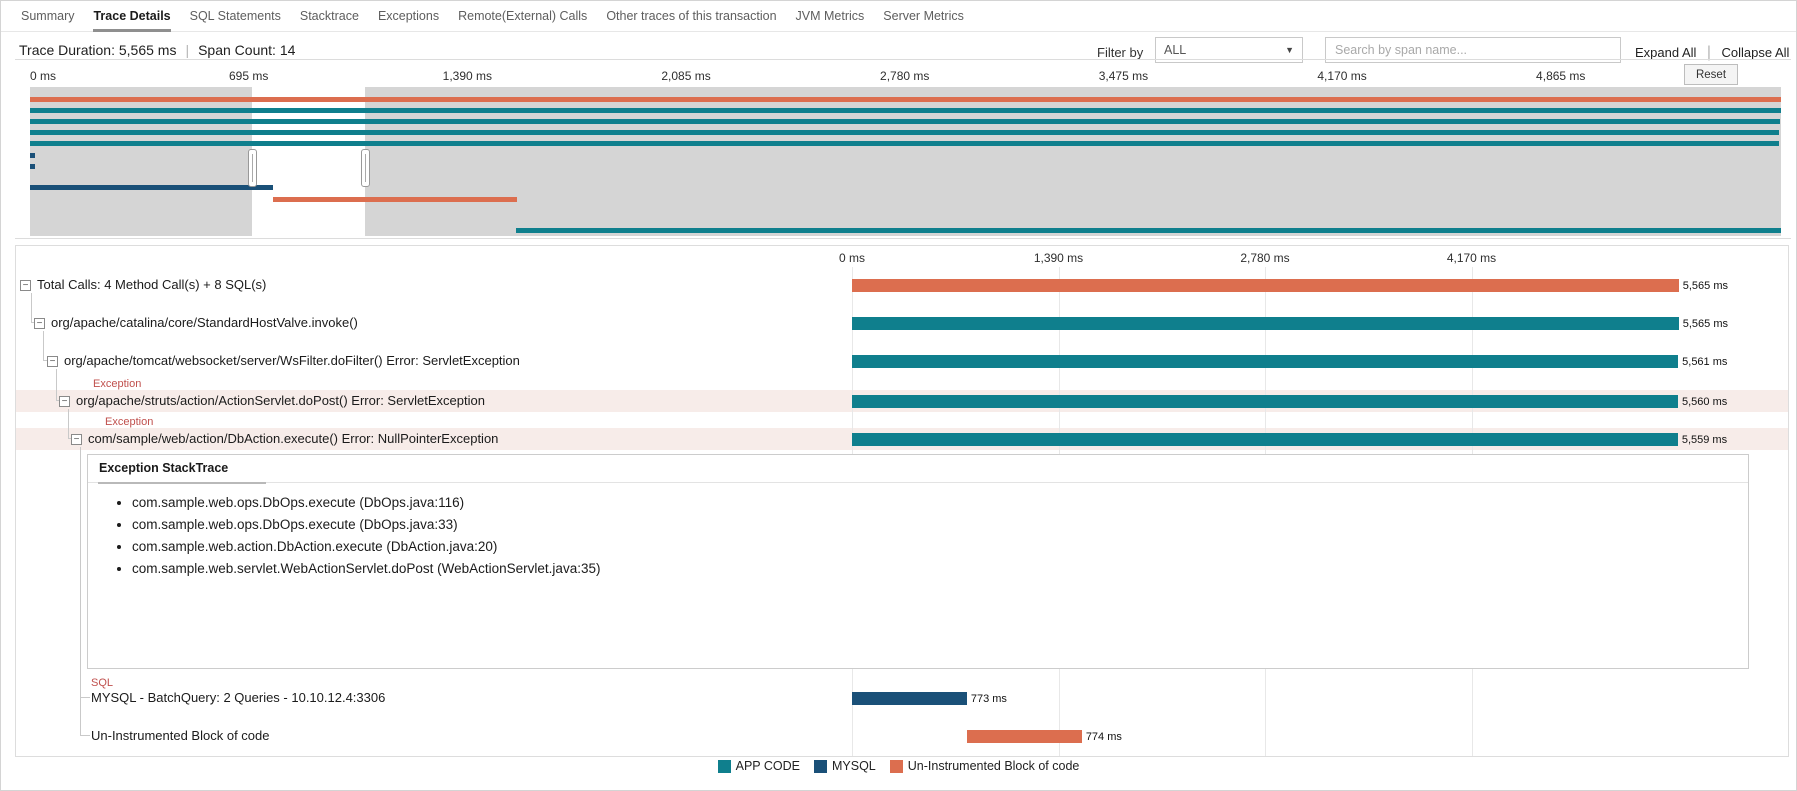 The image size is (1797, 791). I want to click on brush-handle-left, so click(252, 168).